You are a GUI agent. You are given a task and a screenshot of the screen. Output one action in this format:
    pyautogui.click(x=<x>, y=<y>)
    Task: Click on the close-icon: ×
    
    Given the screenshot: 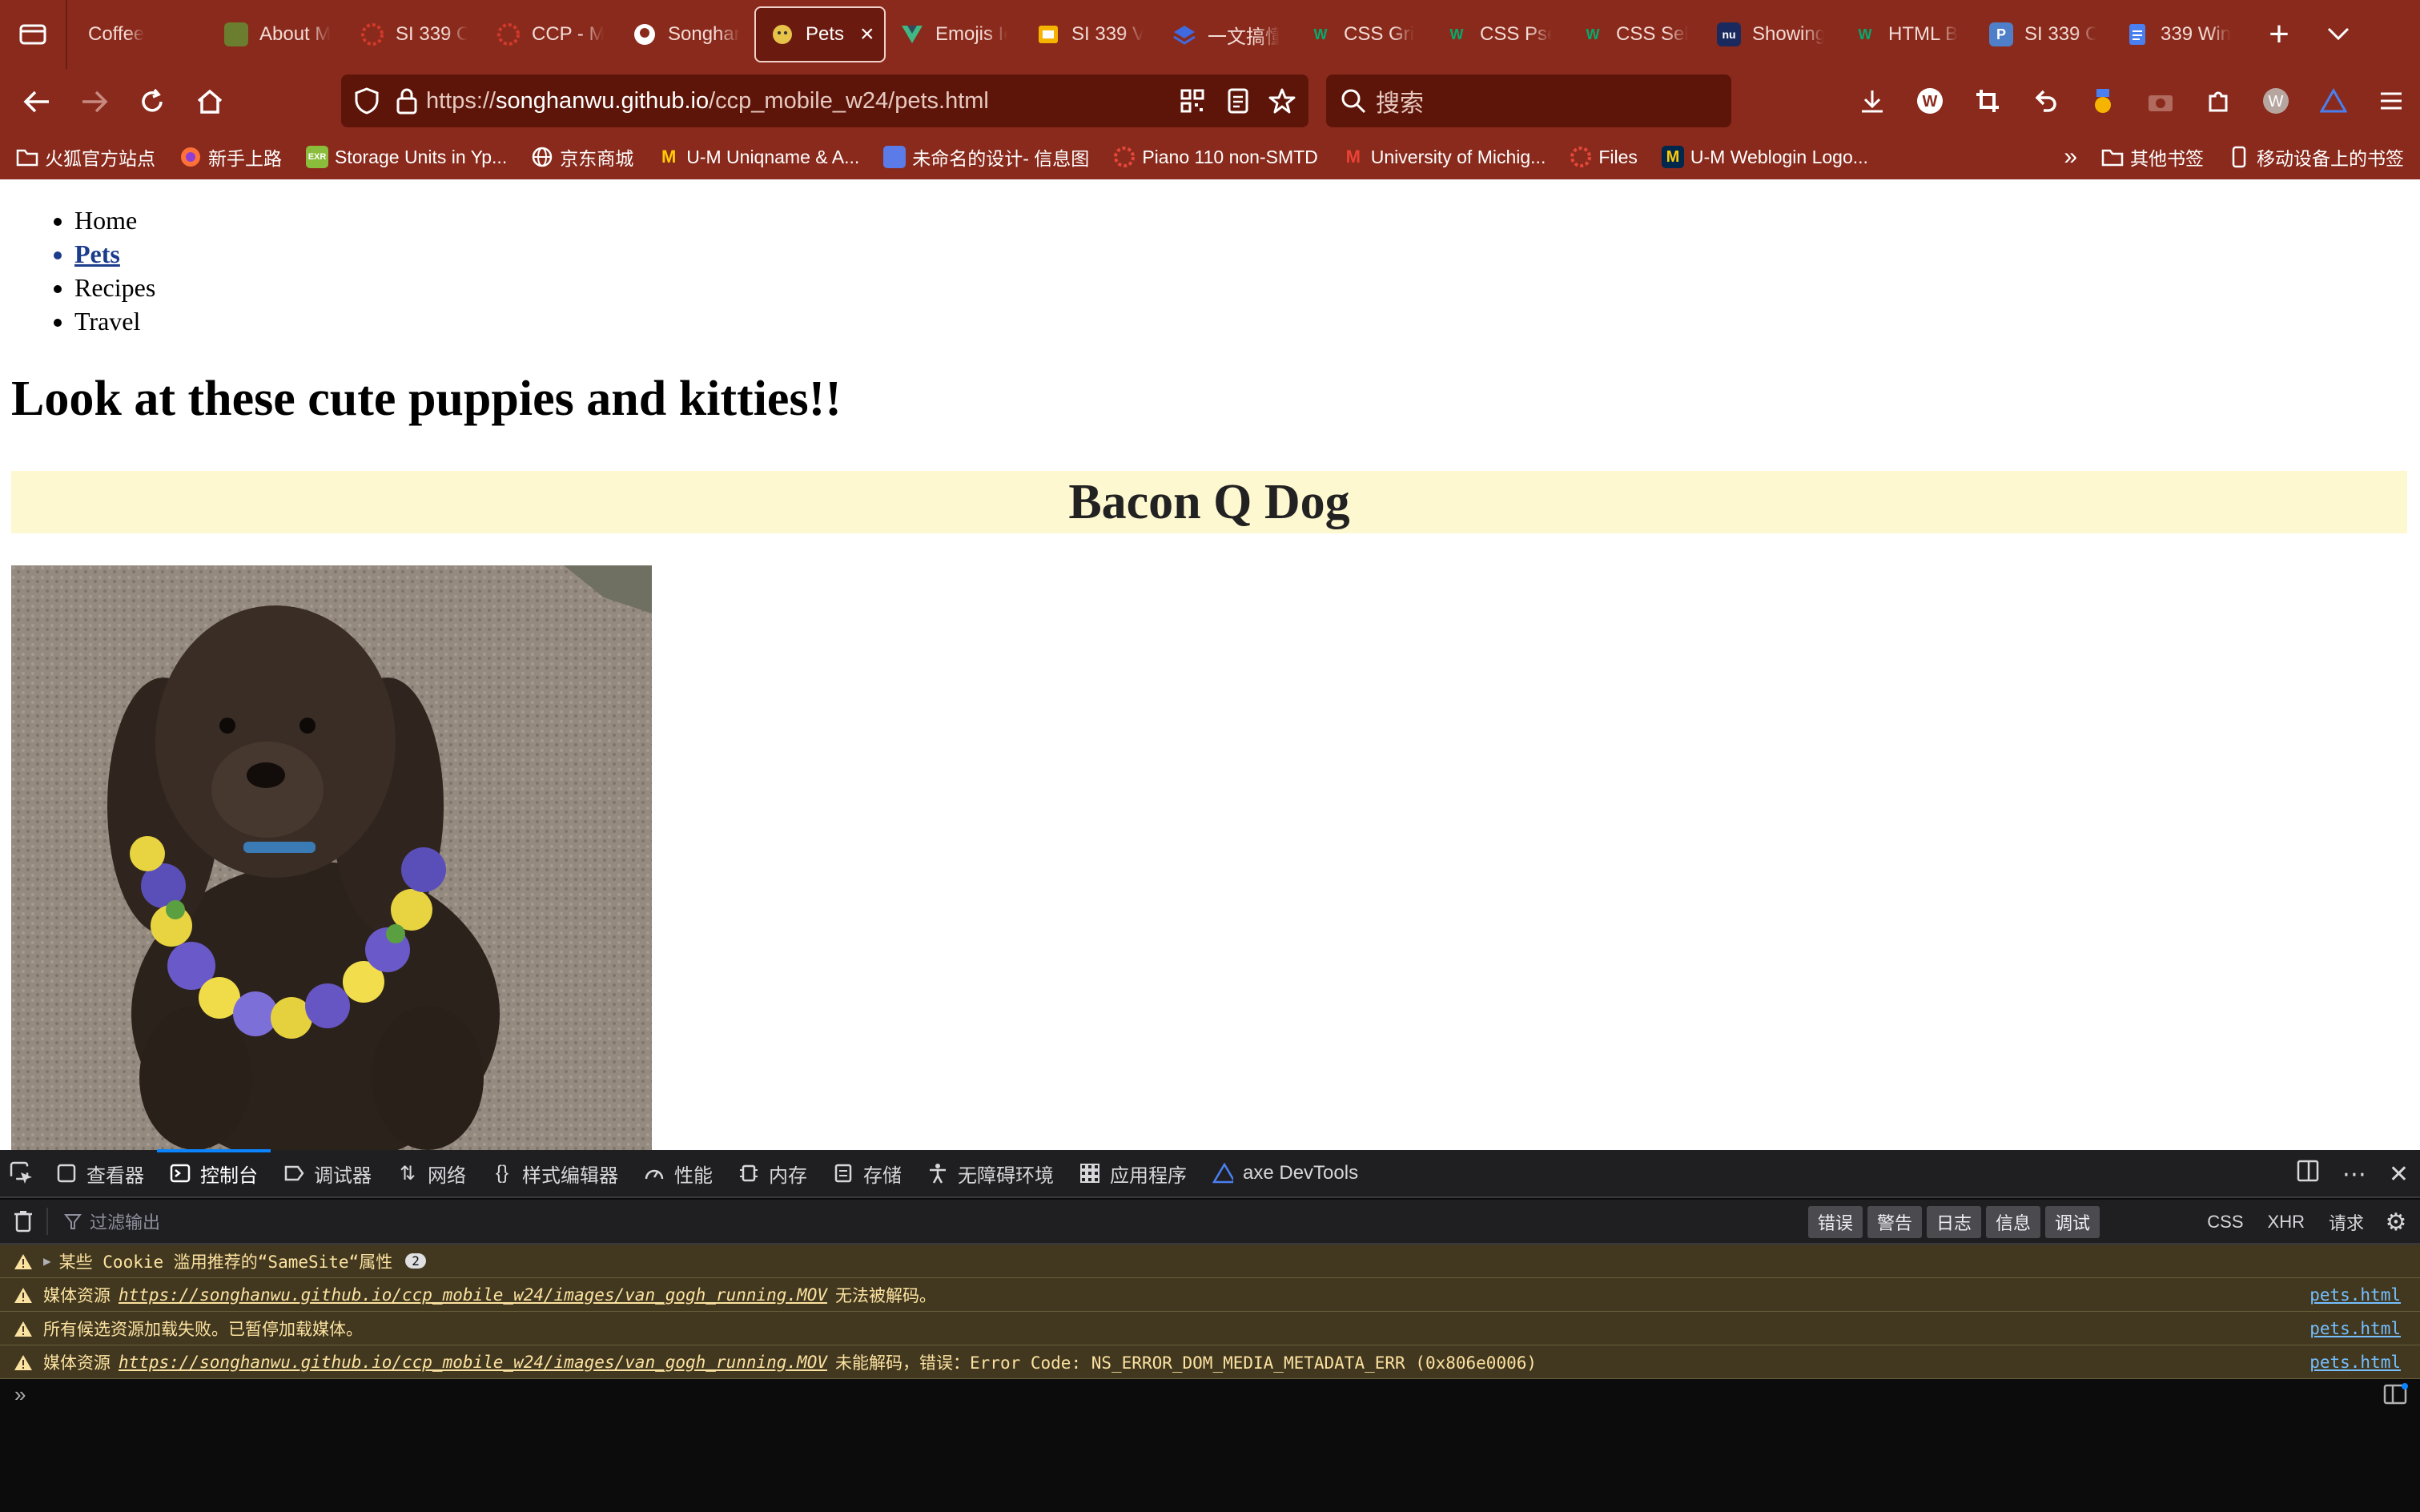 What is the action you would take?
    pyautogui.click(x=867, y=34)
    